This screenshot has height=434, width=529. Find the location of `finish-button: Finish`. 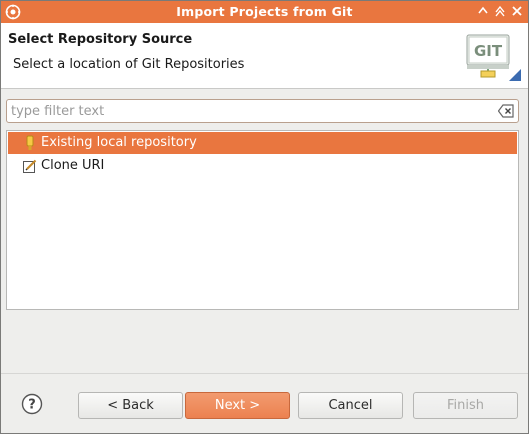

finish-button: Finish is located at coordinates (465, 405).